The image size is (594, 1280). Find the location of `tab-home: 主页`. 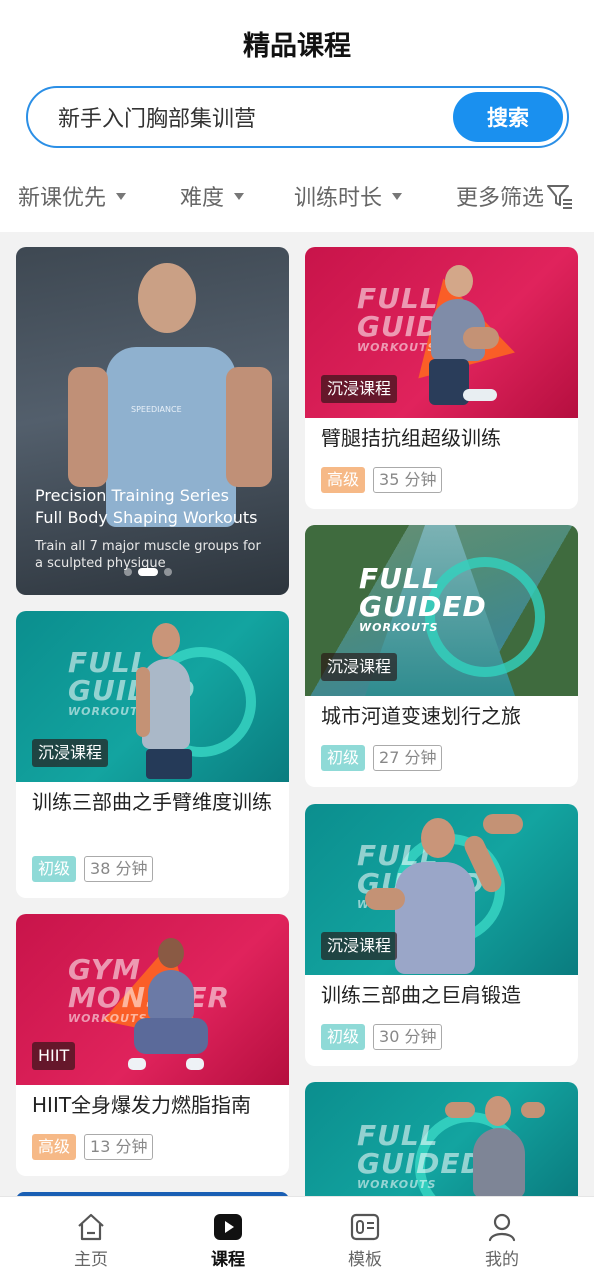

tab-home: 主页 is located at coordinates (91, 1240).